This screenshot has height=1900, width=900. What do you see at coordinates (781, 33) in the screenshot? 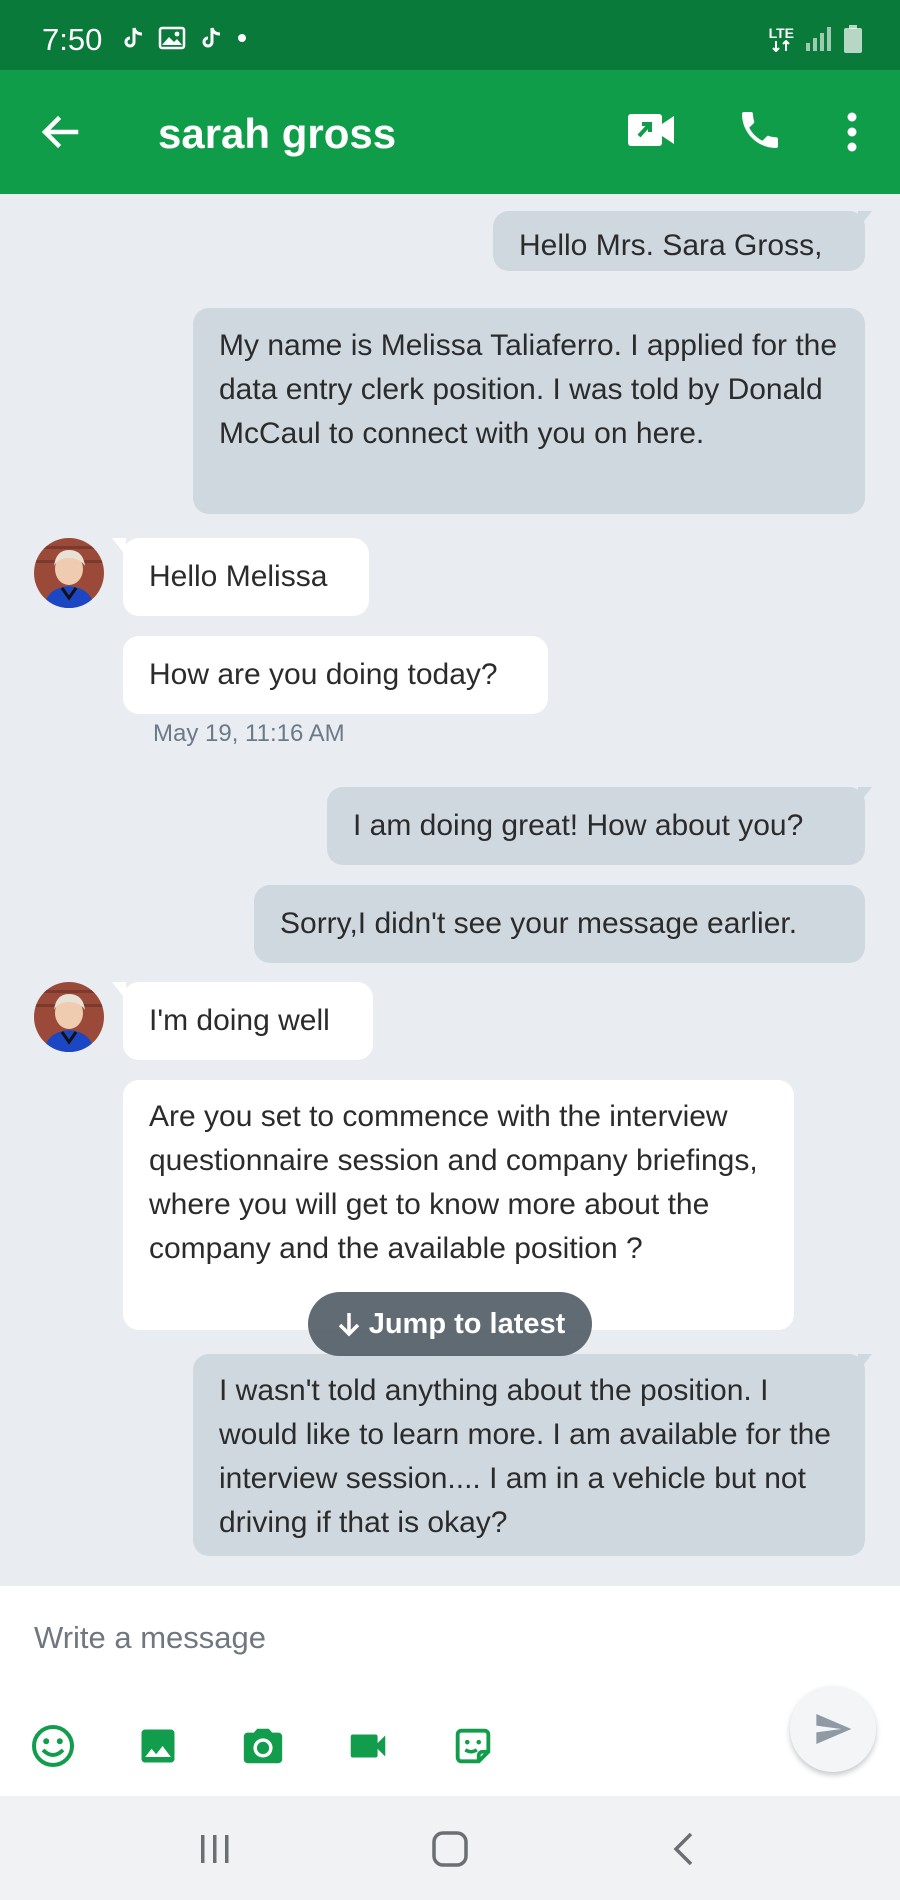
I see `network-type: LTE` at bounding box center [781, 33].